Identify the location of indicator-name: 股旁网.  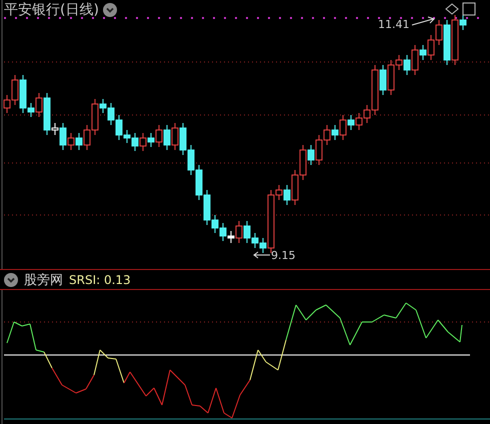
(43, 280).